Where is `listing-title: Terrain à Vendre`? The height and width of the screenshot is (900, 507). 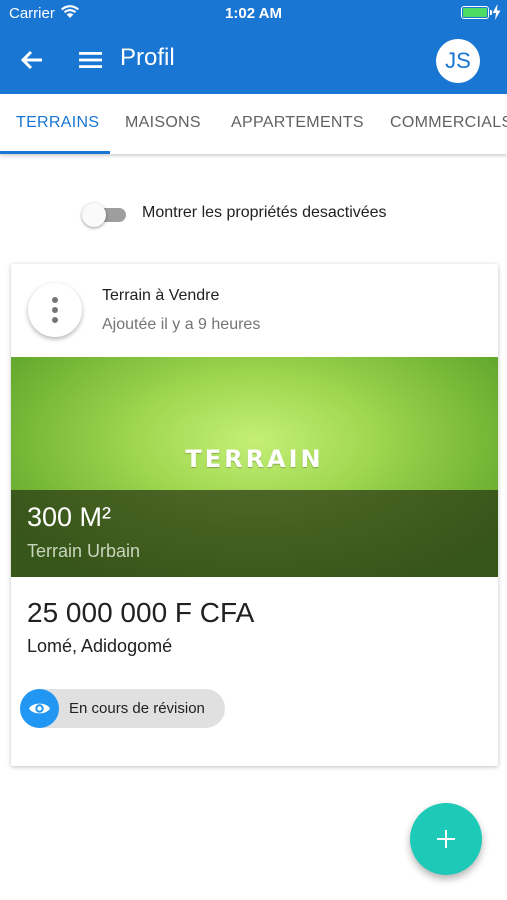 listing-title: Terrain à Vendre is located at coordinates (161, 295).